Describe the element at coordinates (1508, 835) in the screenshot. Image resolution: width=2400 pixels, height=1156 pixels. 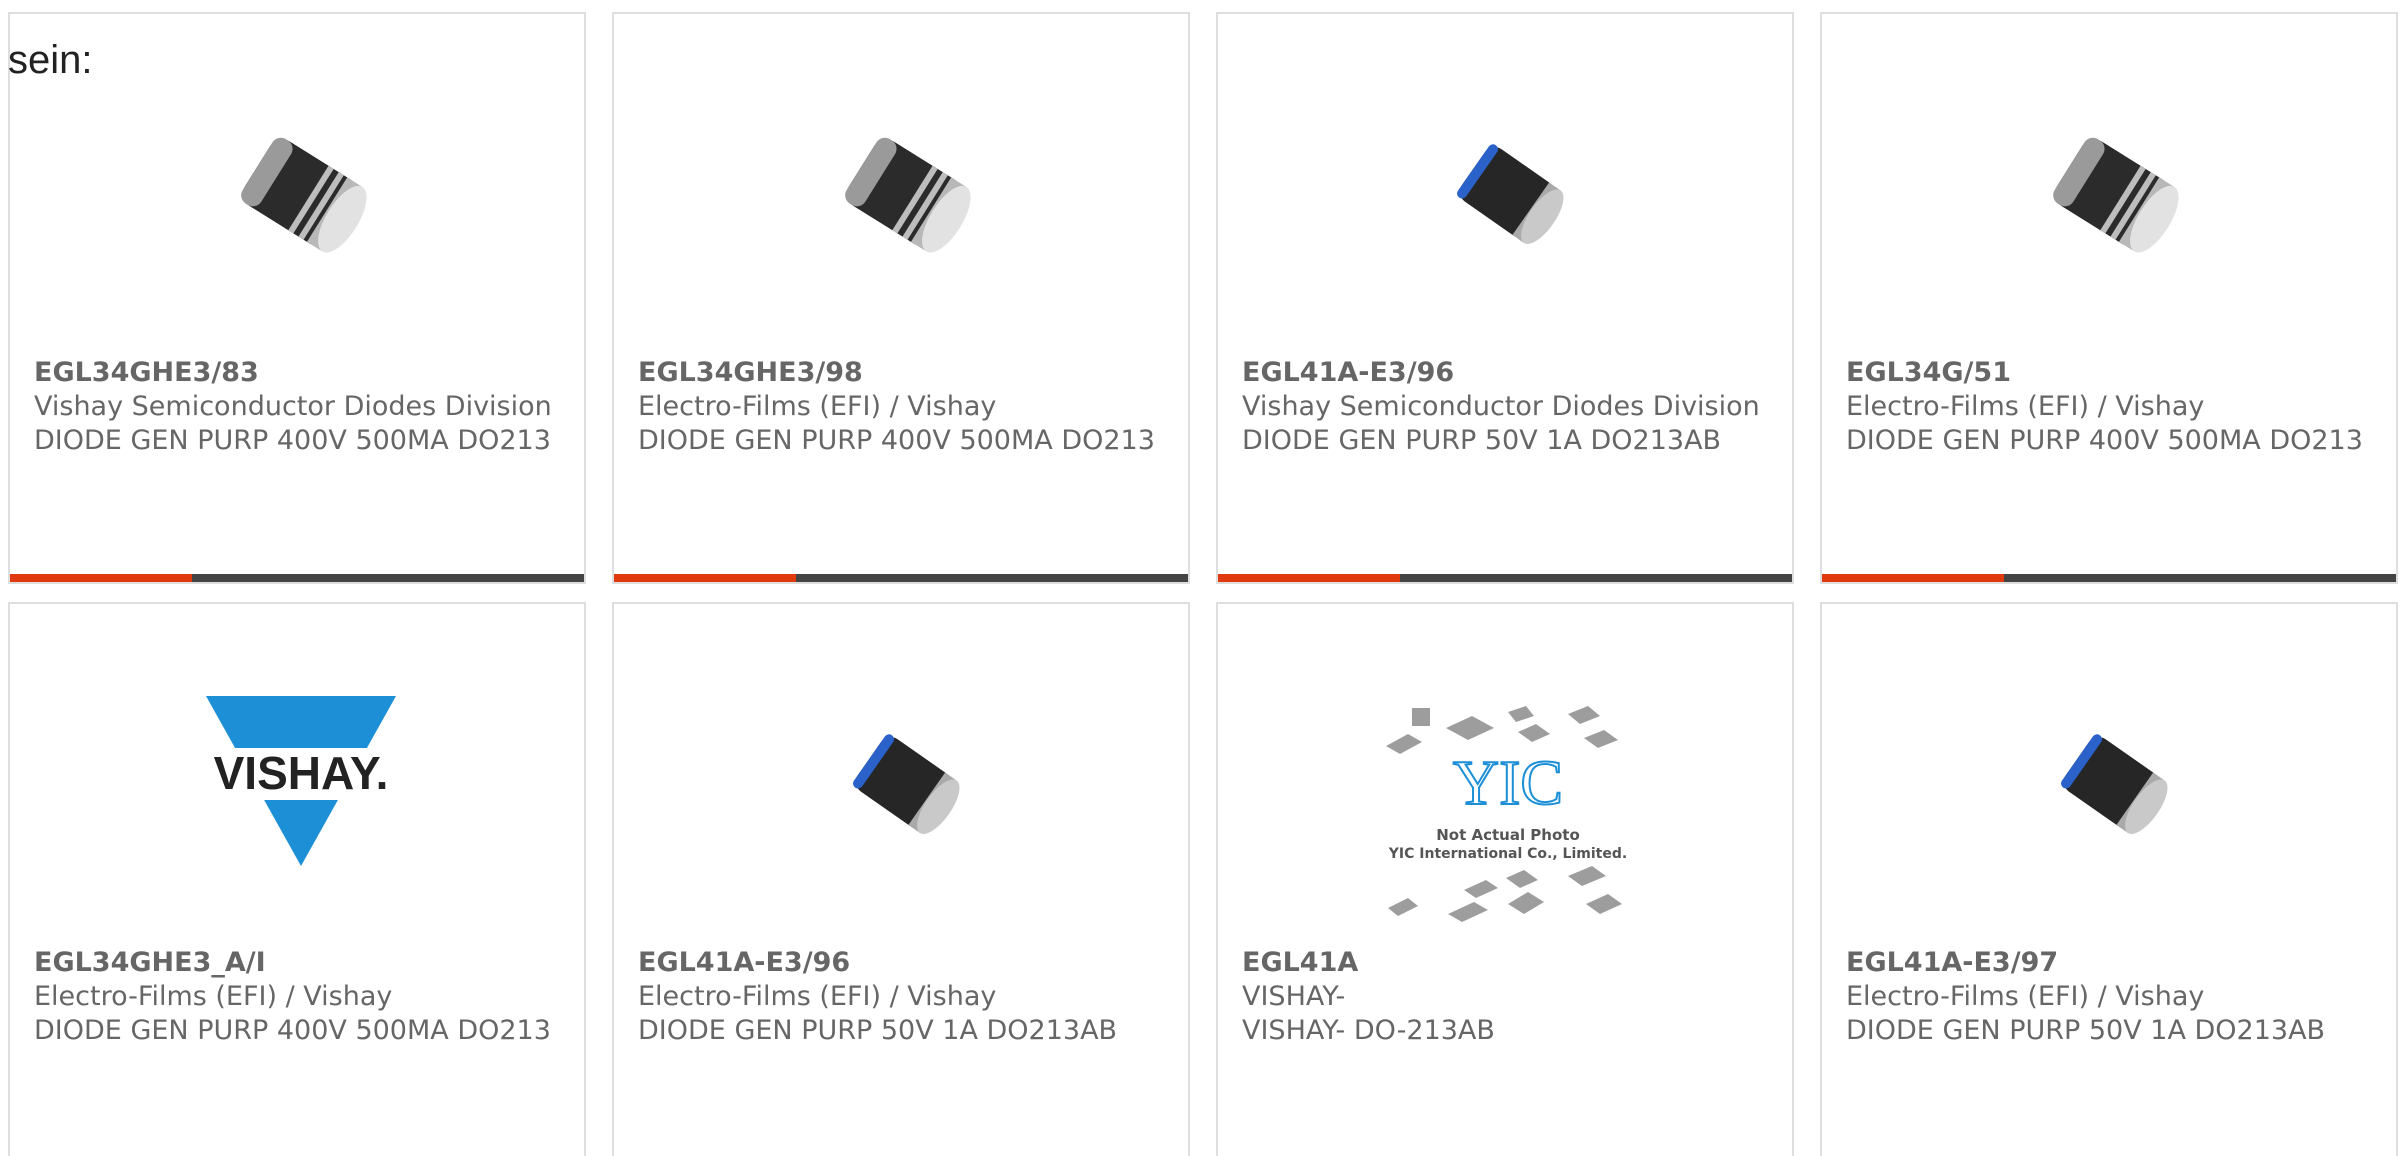
I see `placeholder-line1: Not Actual Photo` at that location.